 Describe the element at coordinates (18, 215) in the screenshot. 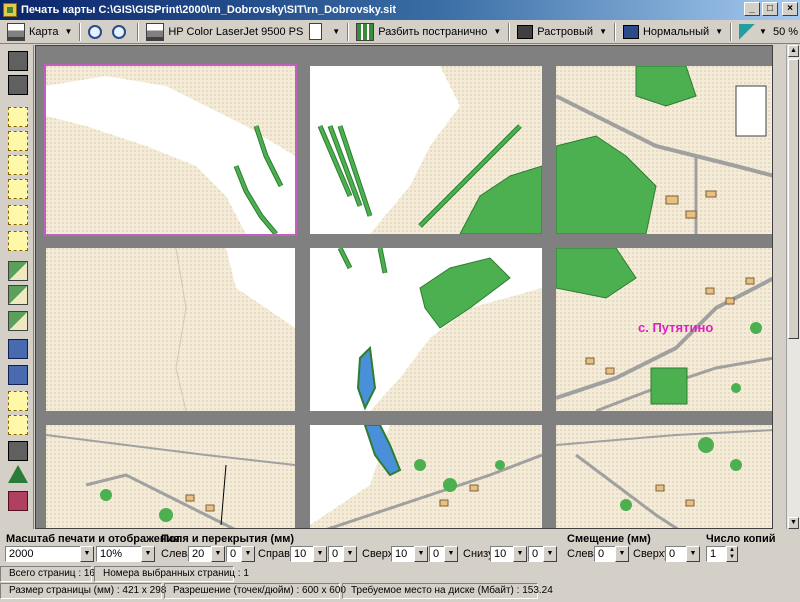

I see `edit-frame-button` at that location.